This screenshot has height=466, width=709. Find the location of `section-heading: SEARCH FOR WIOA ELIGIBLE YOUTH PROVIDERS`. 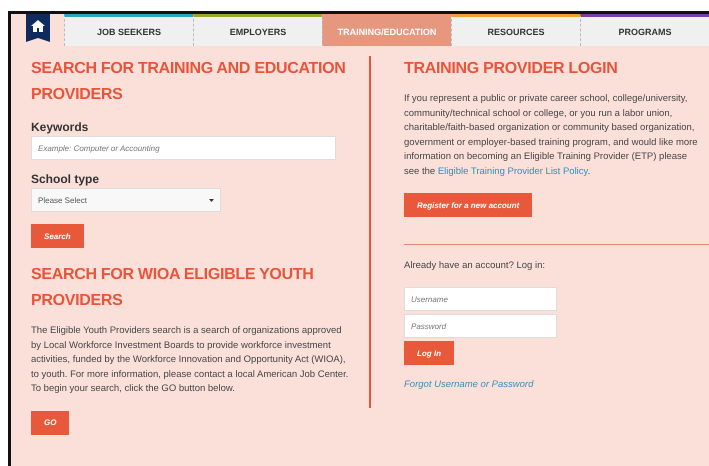

section-heading: SEARCH FOR WIOA ELIGIBLE YOUTH PROVIDERS is located at coordinates (173, 288).